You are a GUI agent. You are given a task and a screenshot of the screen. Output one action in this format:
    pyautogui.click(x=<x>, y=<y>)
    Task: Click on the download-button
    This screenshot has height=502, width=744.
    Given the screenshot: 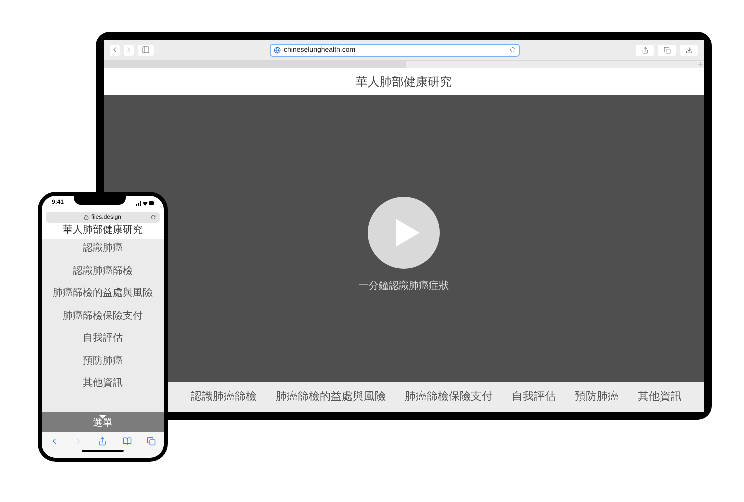 What is the action you would take?
    pyautogui.click(x=689, y=50)
    